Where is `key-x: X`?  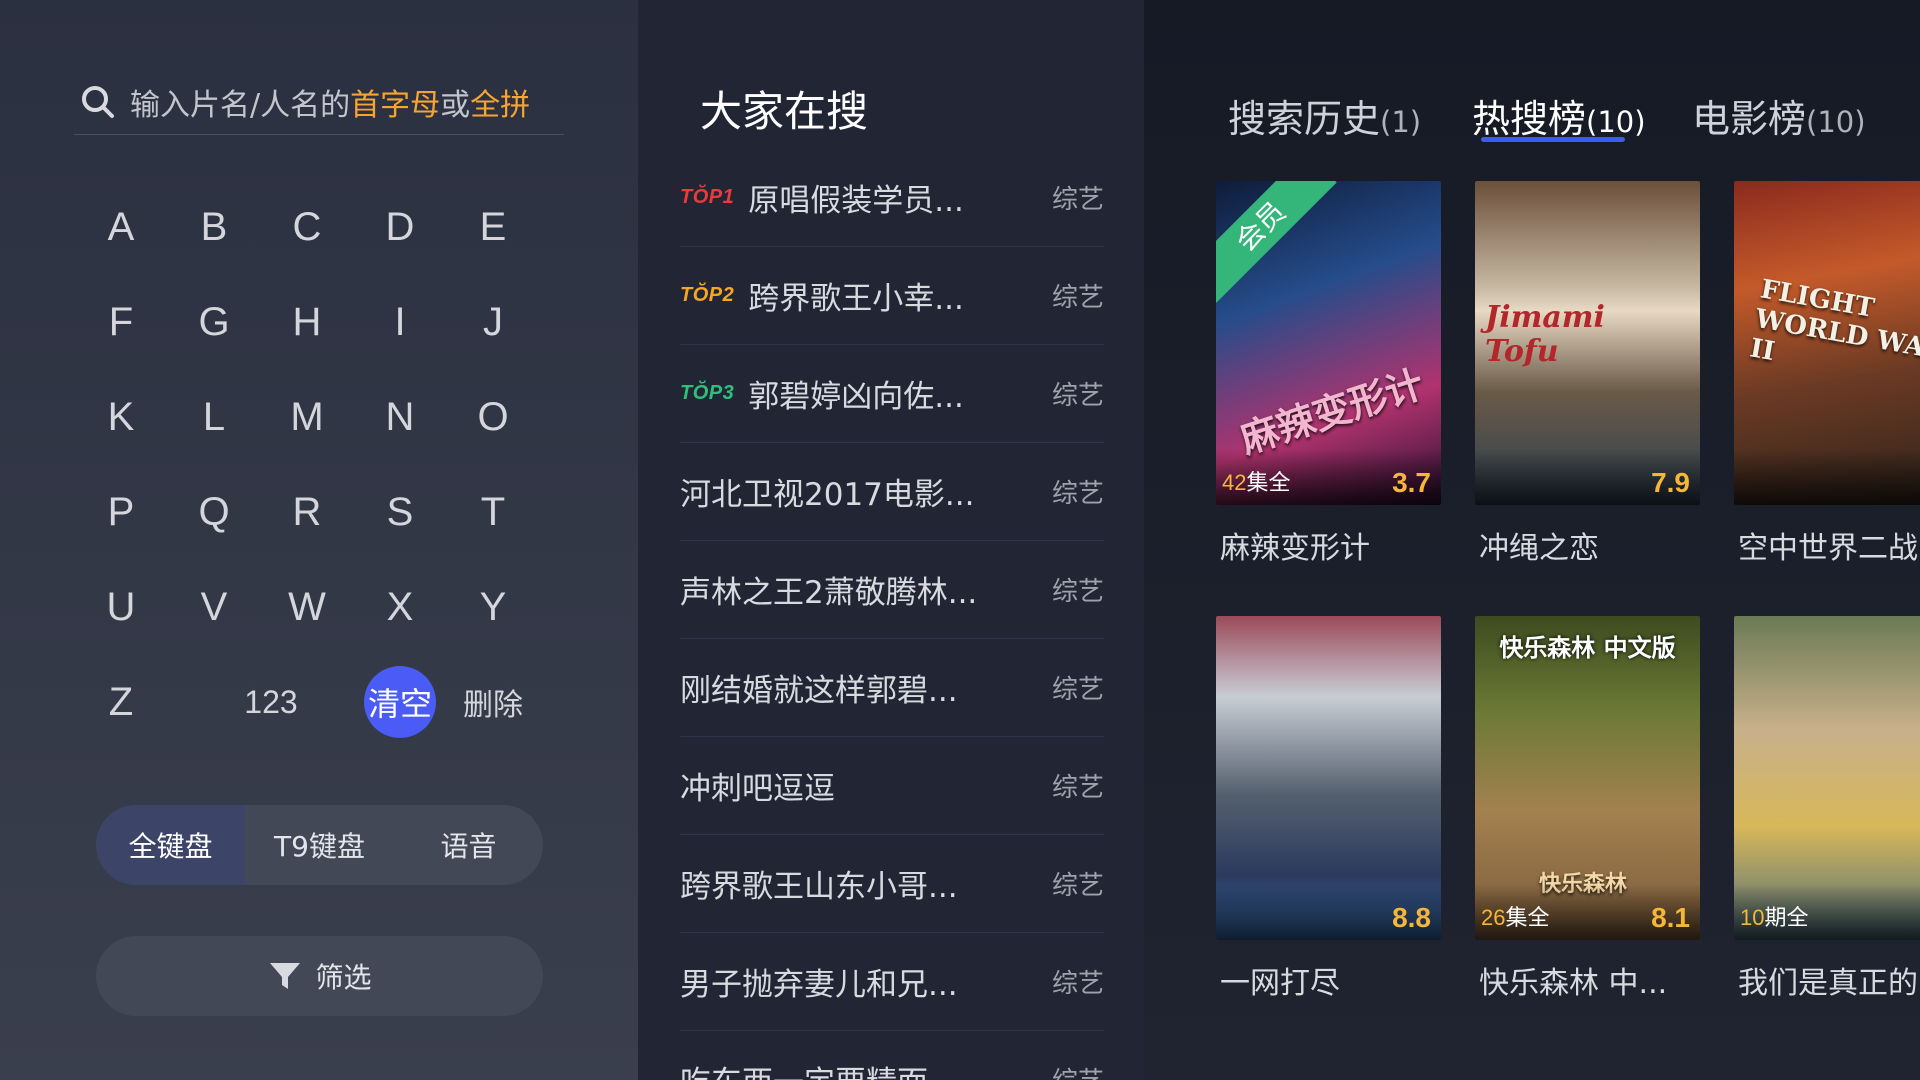
key-x: X is located at coordinates (400, 607).